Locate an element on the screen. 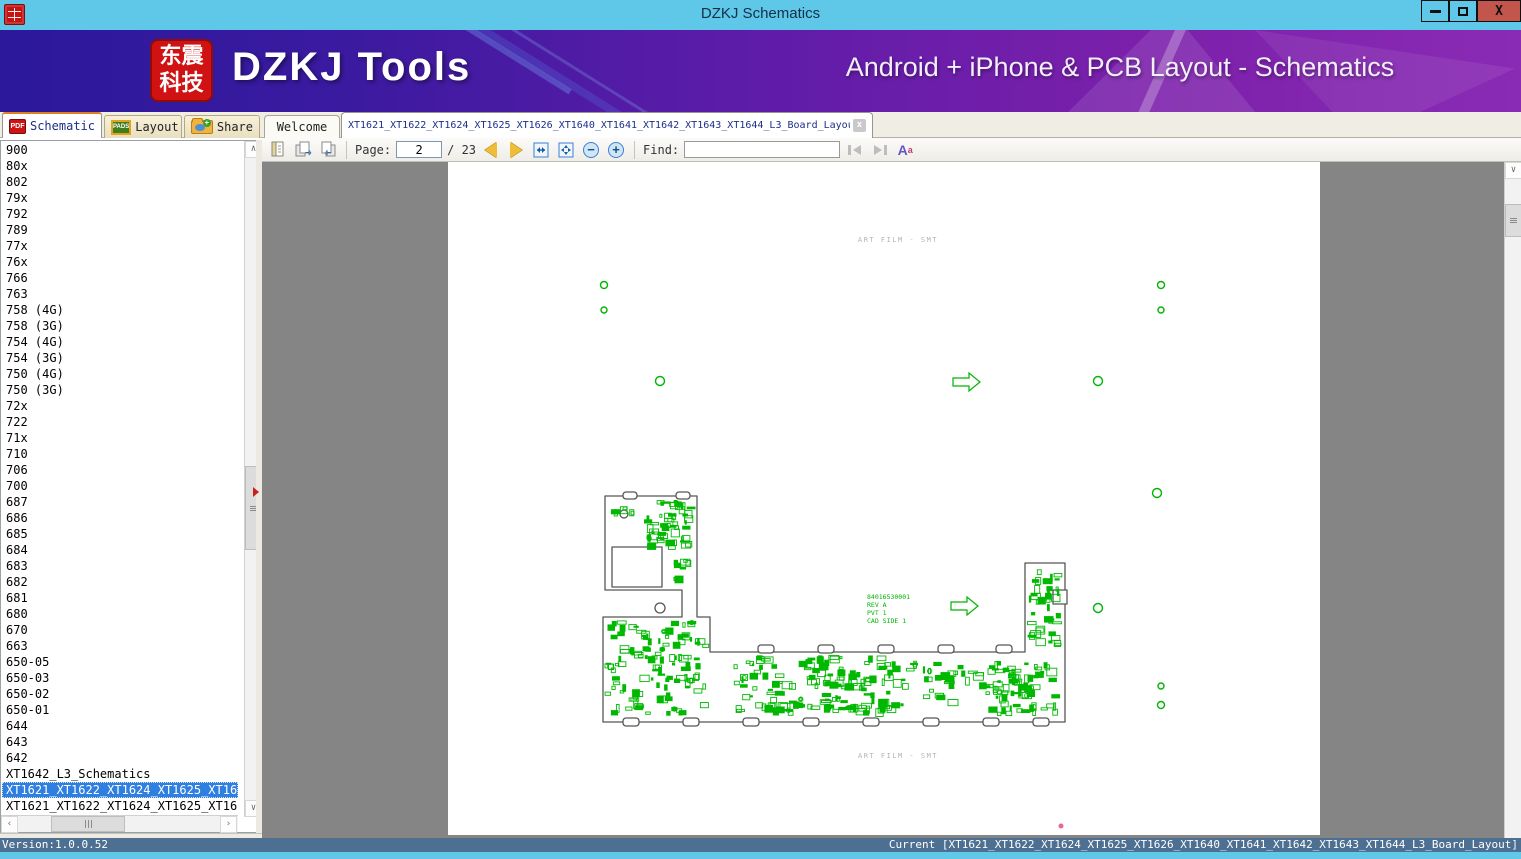 This screenshot has width=1521, height=859. list-item: 758 (3G) is located at coordinates (120, 326).